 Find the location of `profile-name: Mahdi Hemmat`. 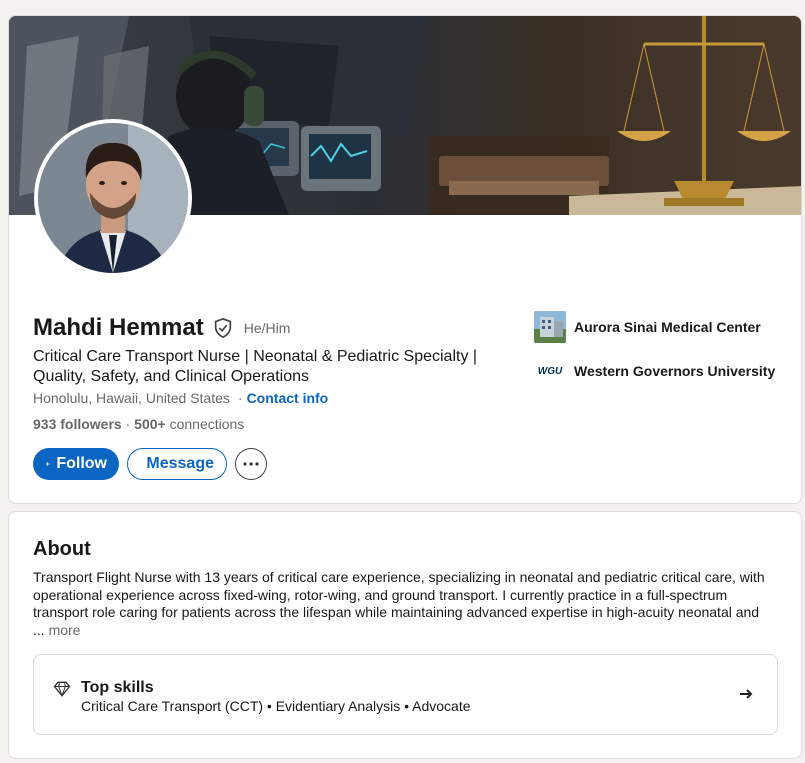

profile-name: Mahdi Hemmat is located at coordinates (118, 327).